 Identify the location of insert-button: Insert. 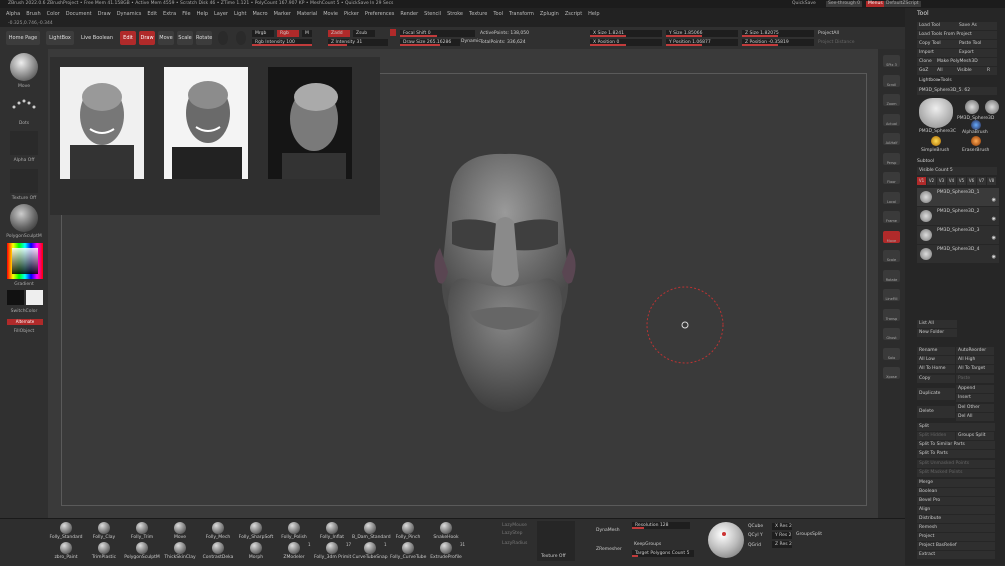
(975, 398).